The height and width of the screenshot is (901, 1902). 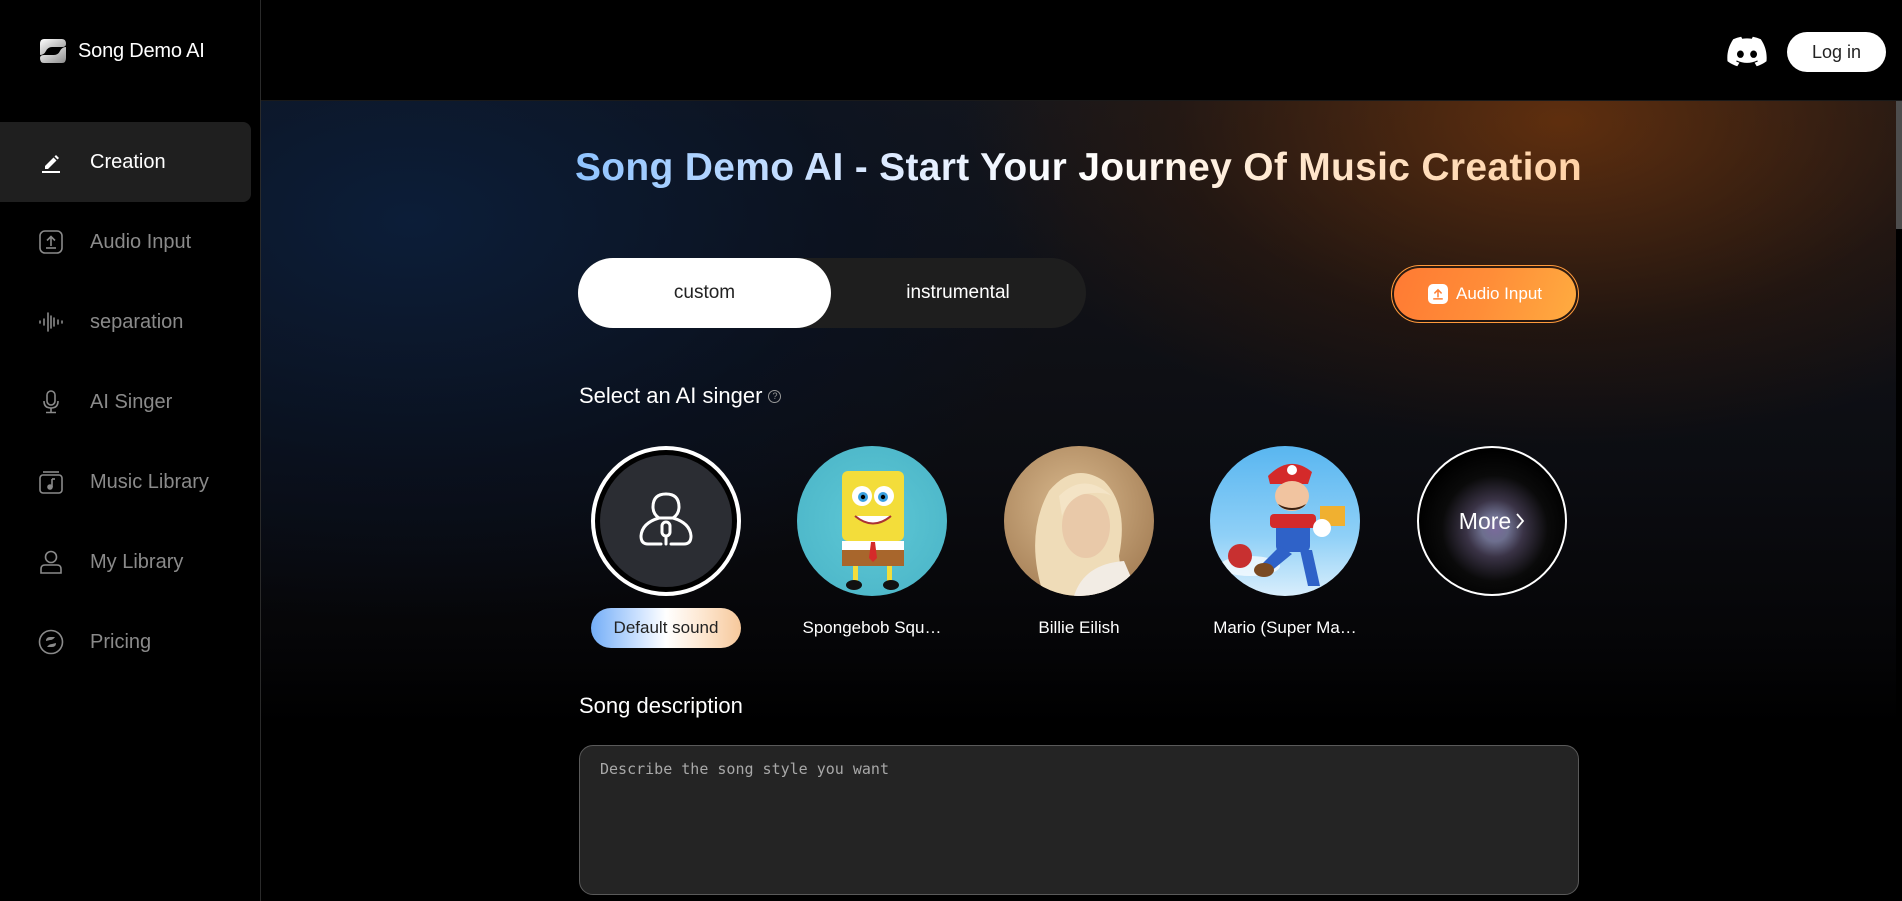 What do you see at coordinates (131, 401) in the screenshot?
I see `sidebar-item-label: AI Singer` at bounding box center [131, 401].